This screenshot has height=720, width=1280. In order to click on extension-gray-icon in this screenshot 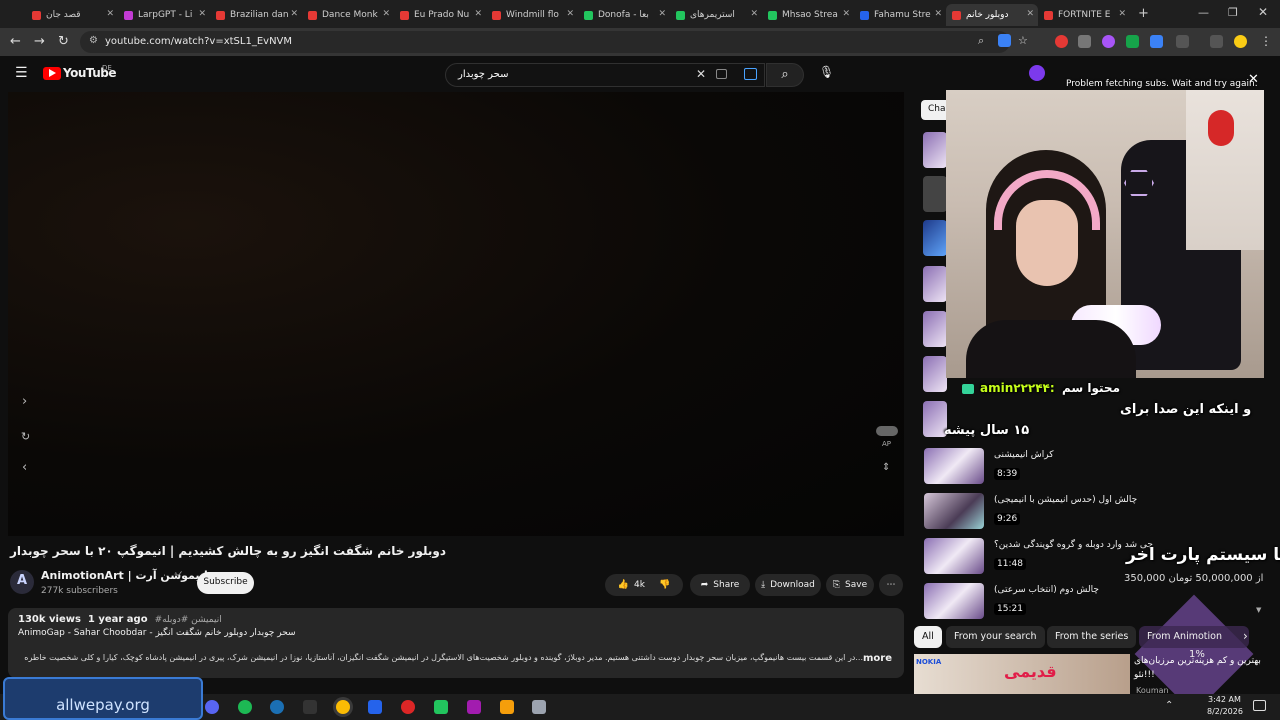, I will do `click(1084, 41)`.